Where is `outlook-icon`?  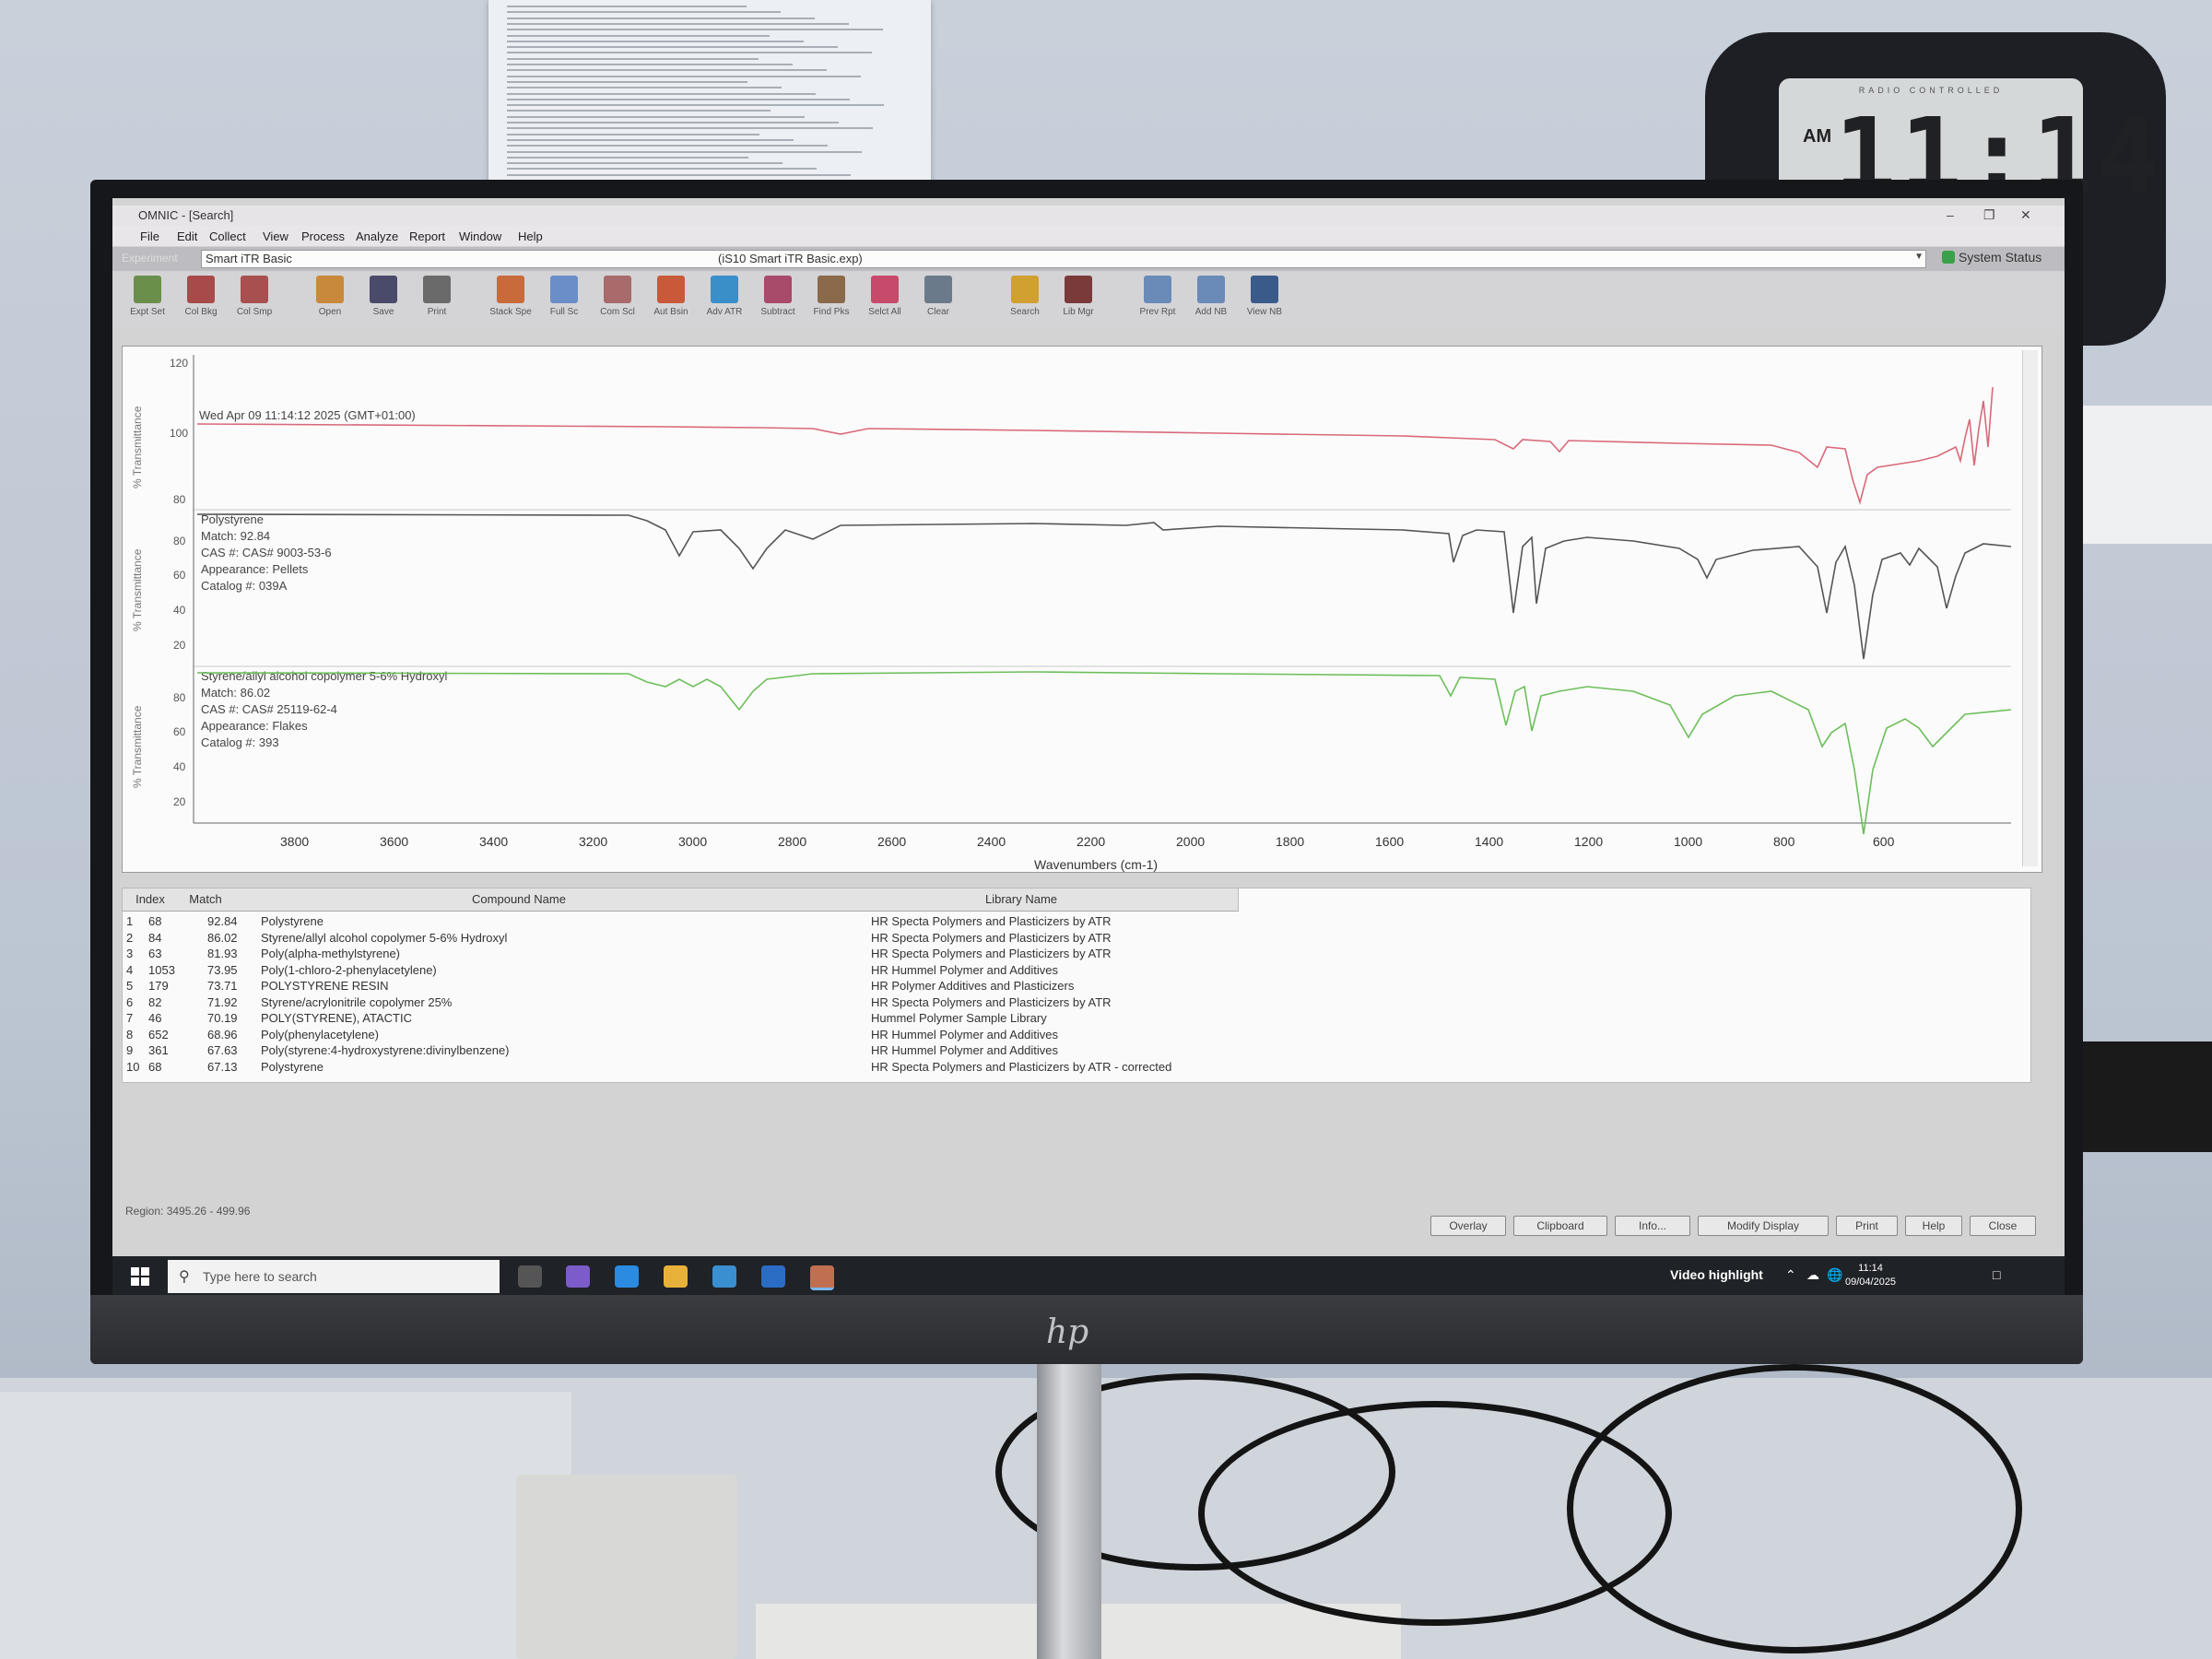
outlook-icon is located at coordinates (773, 1276).